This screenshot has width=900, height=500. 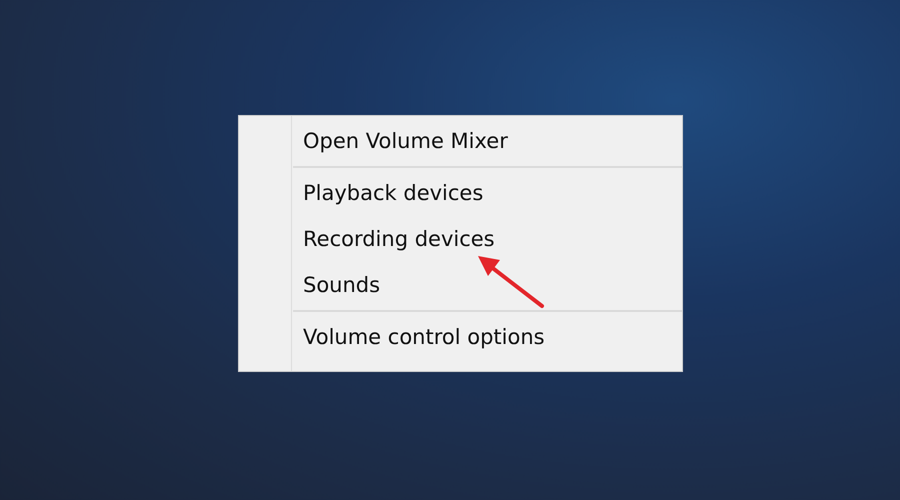 I want to click on menu-item: Sounds, so click(x=460, y=285).